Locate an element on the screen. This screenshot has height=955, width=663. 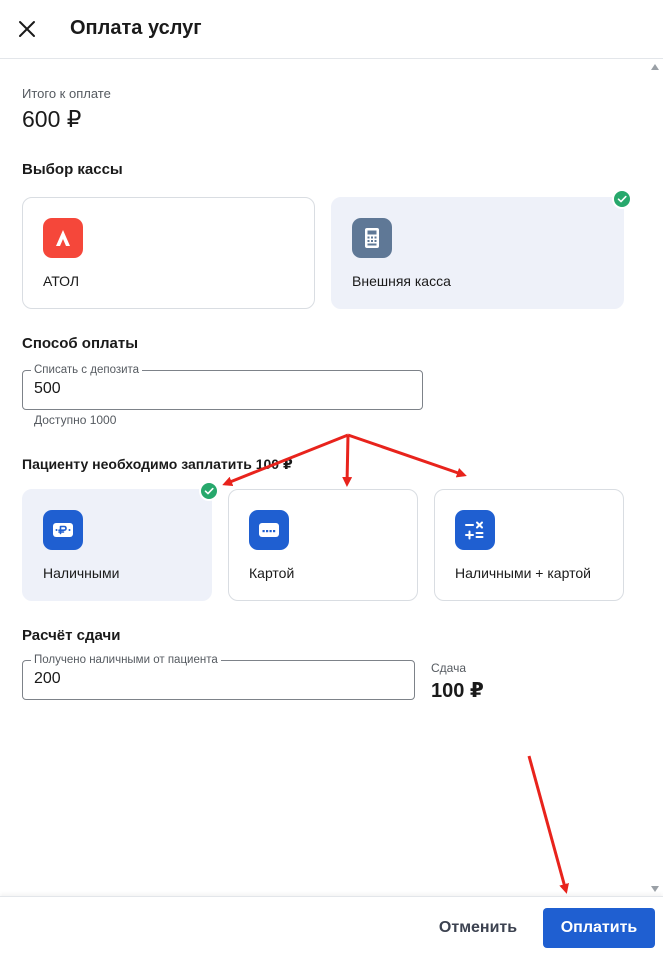
total-label: Итого к оплате is located at coordinates (66, 93).